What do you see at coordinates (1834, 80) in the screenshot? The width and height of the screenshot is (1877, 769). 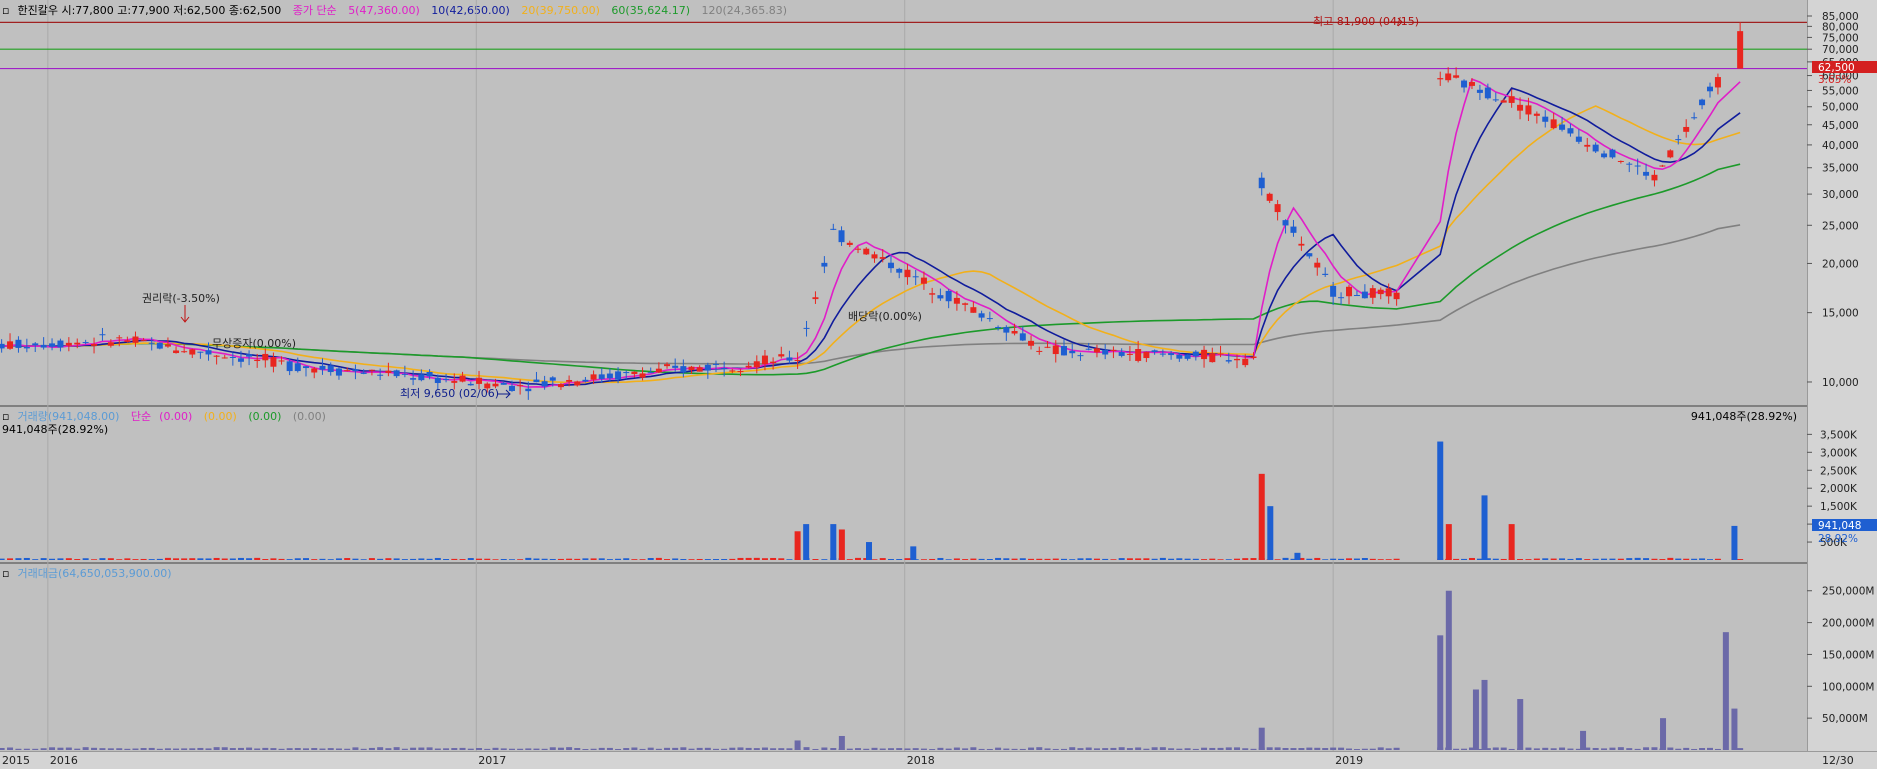 I see `change-tag: 3.65%` at bounding box center [1834, 80].